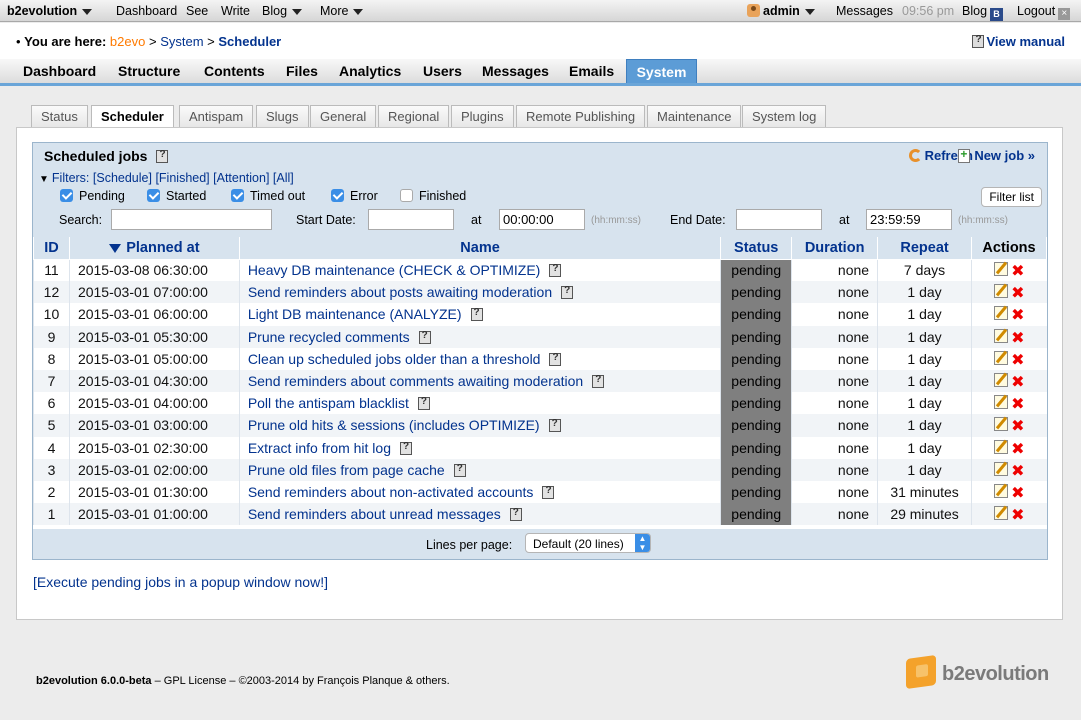 Image resolution: width=1081 pixels, height=720 pixels. I want to click on col-name-header: Name, so click(480, 248).